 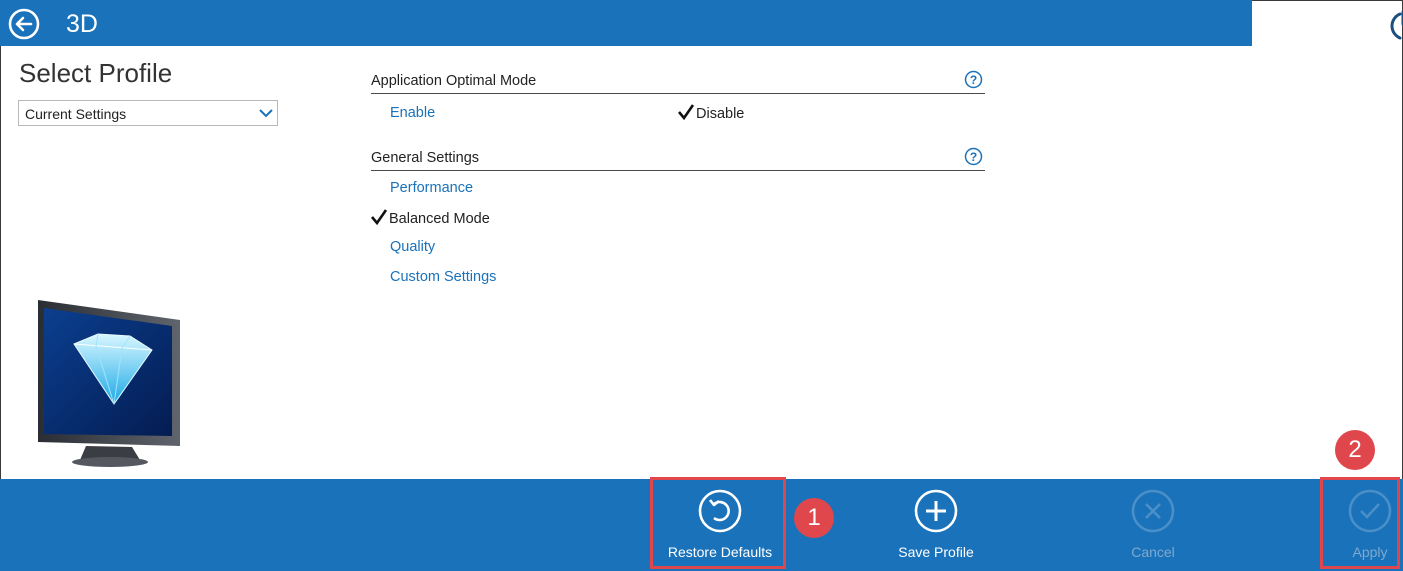 I want to click on cancel-button: Cancel, so click(x=1153, y=525).